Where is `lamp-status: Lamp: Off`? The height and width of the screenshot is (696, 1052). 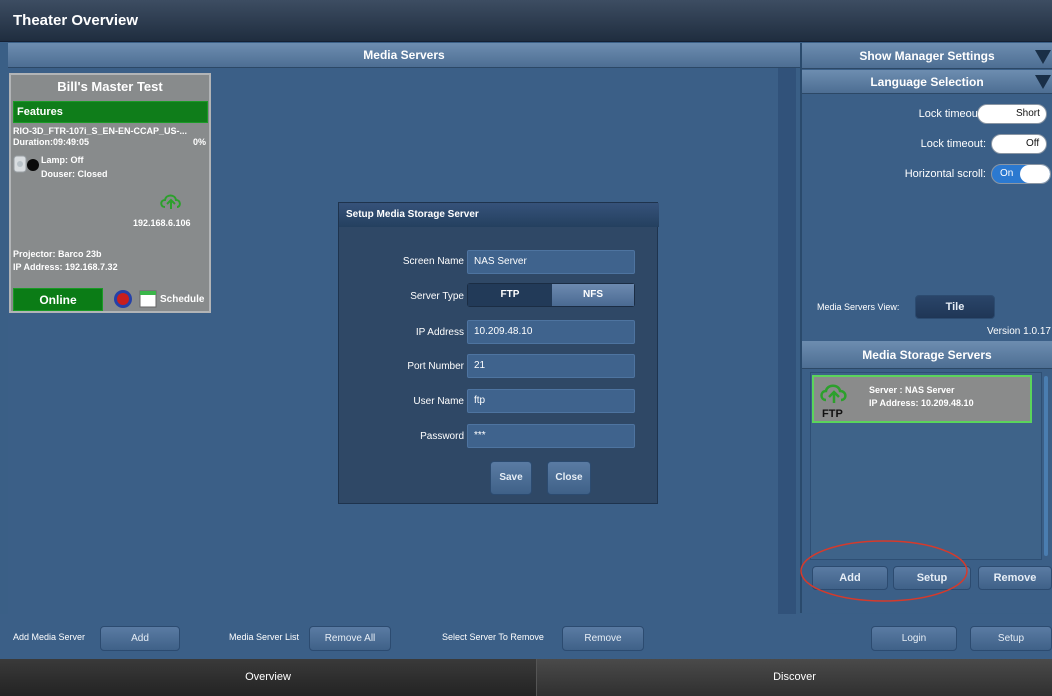
lamp-status: Lamp: Off is located at coordinates (62, 160).